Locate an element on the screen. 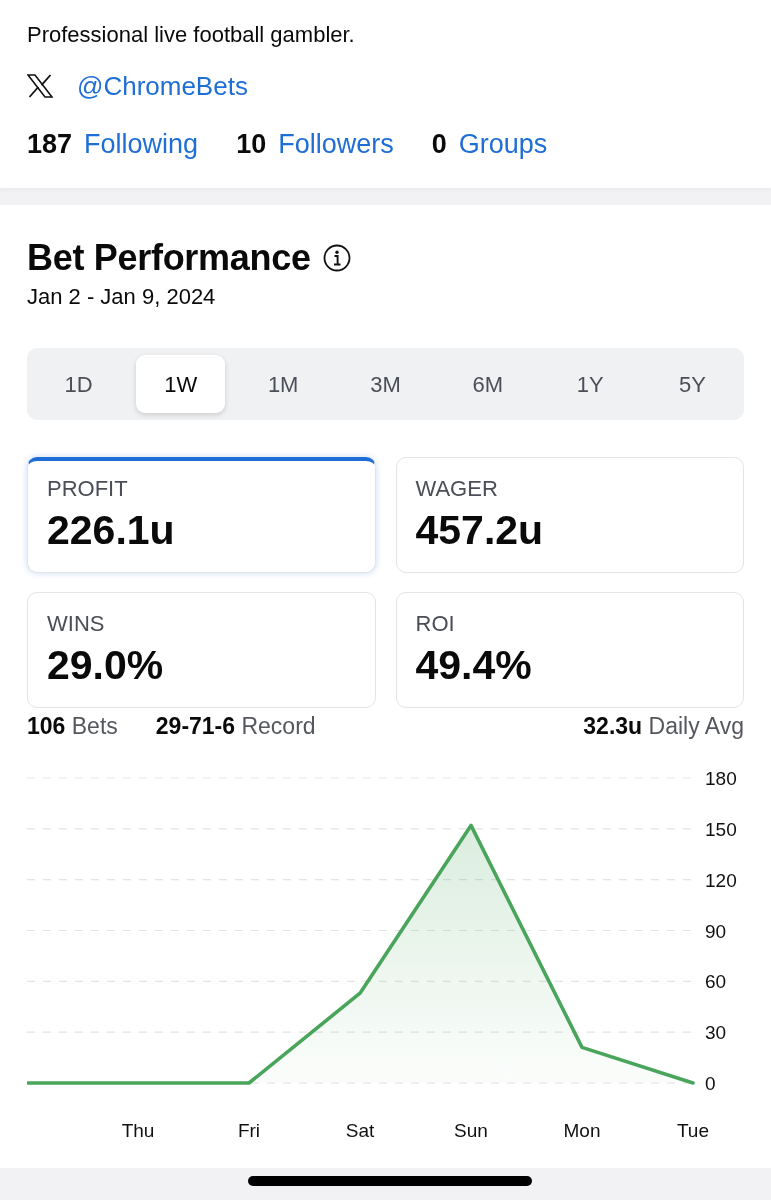  y-axis-label: 60 is located at coordinates (716, 982).